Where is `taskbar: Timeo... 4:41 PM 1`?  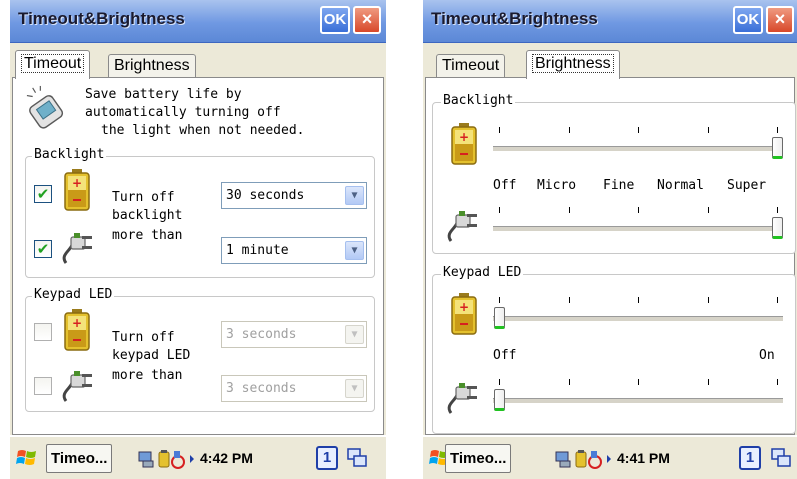 taskbar: Timeo... 4:41 PM 1 is located at coordinates (610, 457).